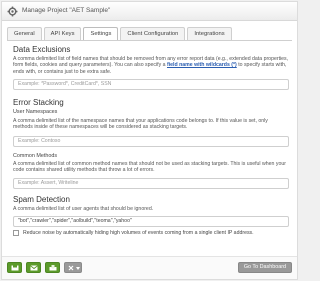 This screenshot has height=281, width=320. What do you see at coordinates (42, 49) in the screenshot?
I see `data-exclusions-heading: Data Exclusions` at bounding box center [42, 49].